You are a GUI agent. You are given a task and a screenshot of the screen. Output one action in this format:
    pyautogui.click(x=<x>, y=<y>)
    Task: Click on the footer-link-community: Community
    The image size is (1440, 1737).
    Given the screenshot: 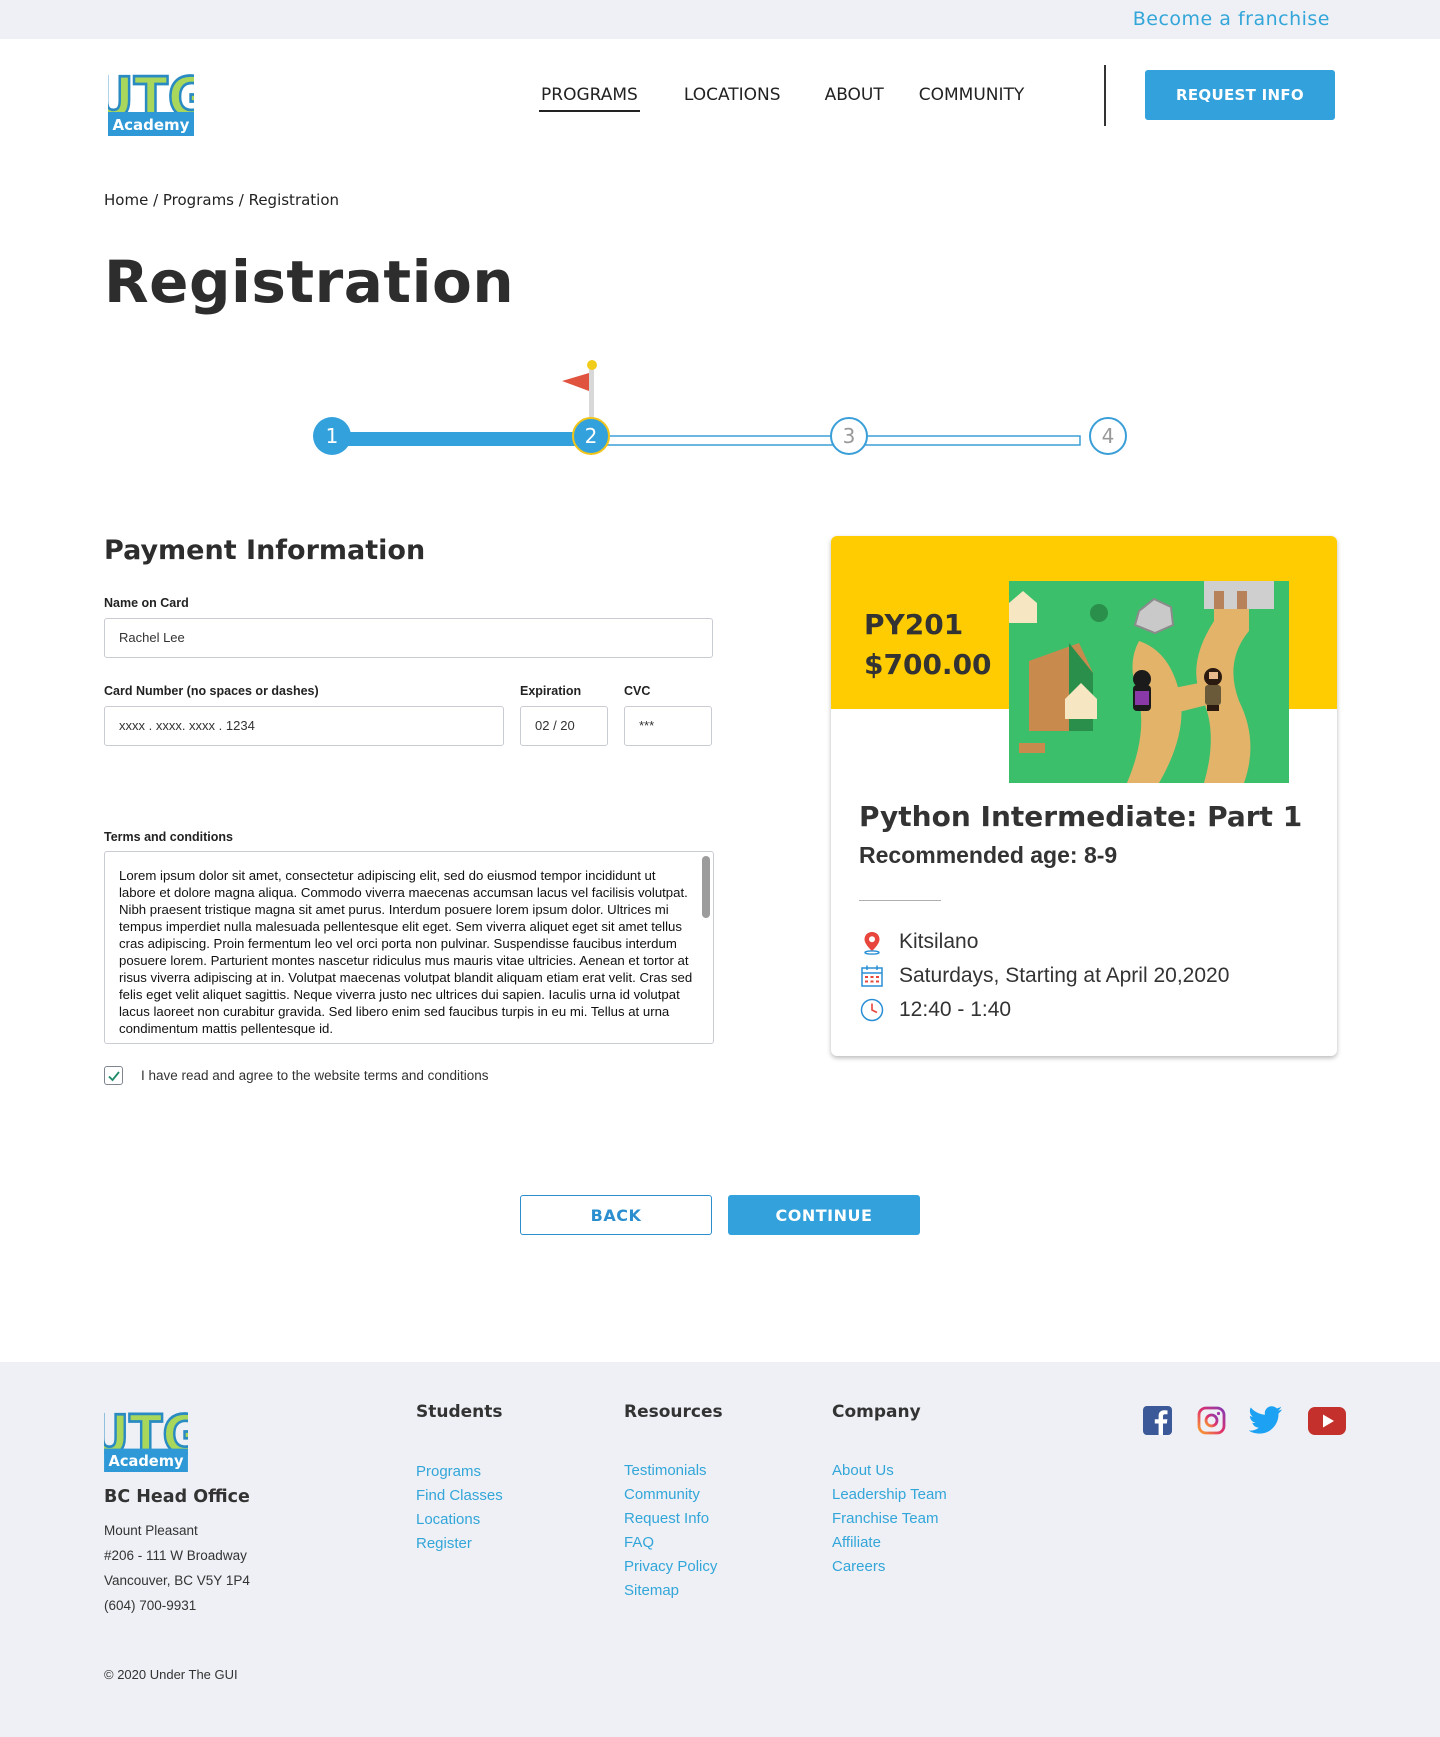 What is the action you would take?
    pyautogui.click(x=662, y=1494)
    